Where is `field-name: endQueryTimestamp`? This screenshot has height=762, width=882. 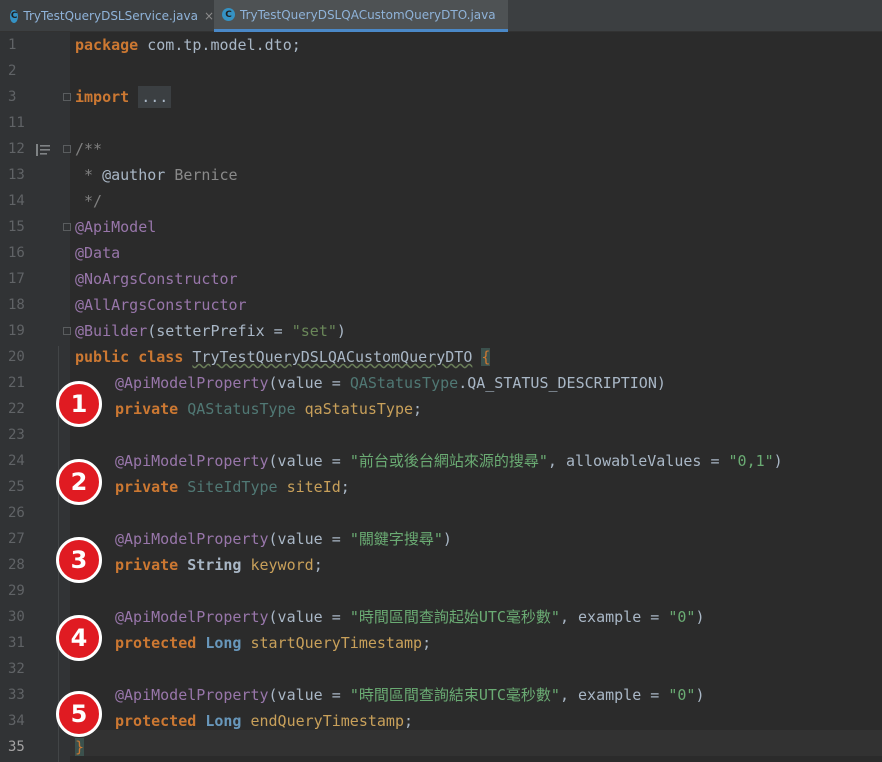 field-name: endQueryTimestamp is located at coordinates (327, 721).